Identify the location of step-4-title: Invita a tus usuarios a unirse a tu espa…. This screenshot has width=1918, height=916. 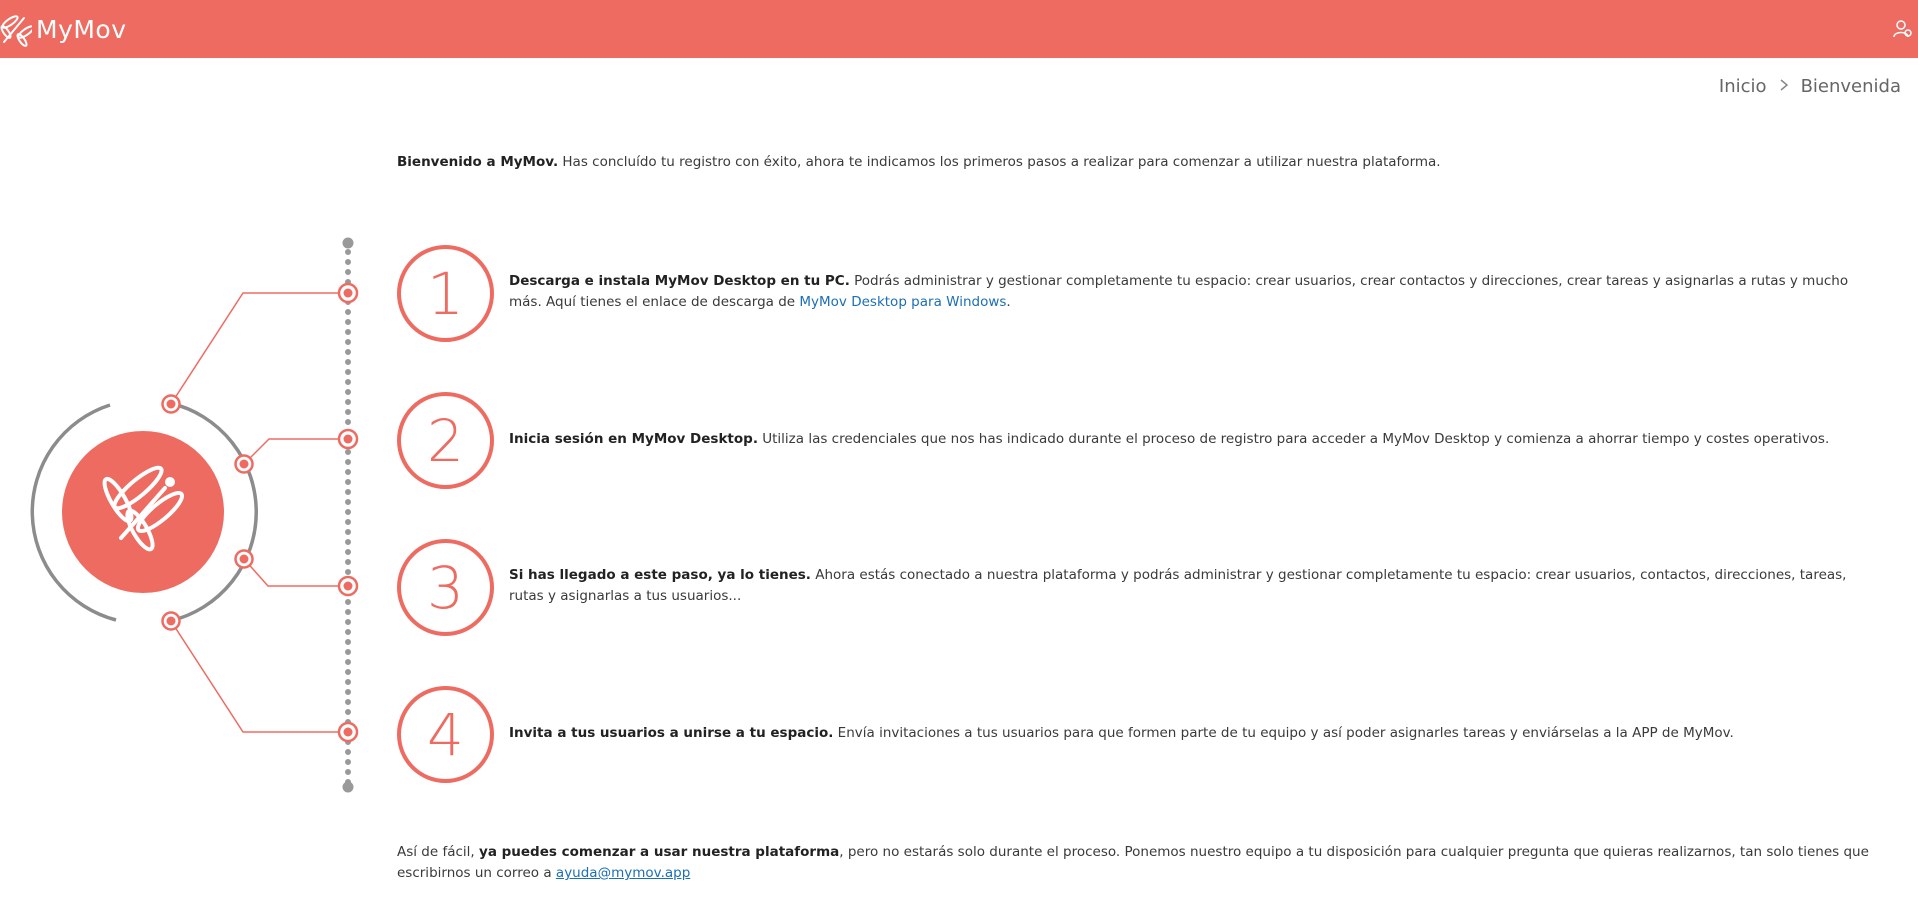
(671, 733).